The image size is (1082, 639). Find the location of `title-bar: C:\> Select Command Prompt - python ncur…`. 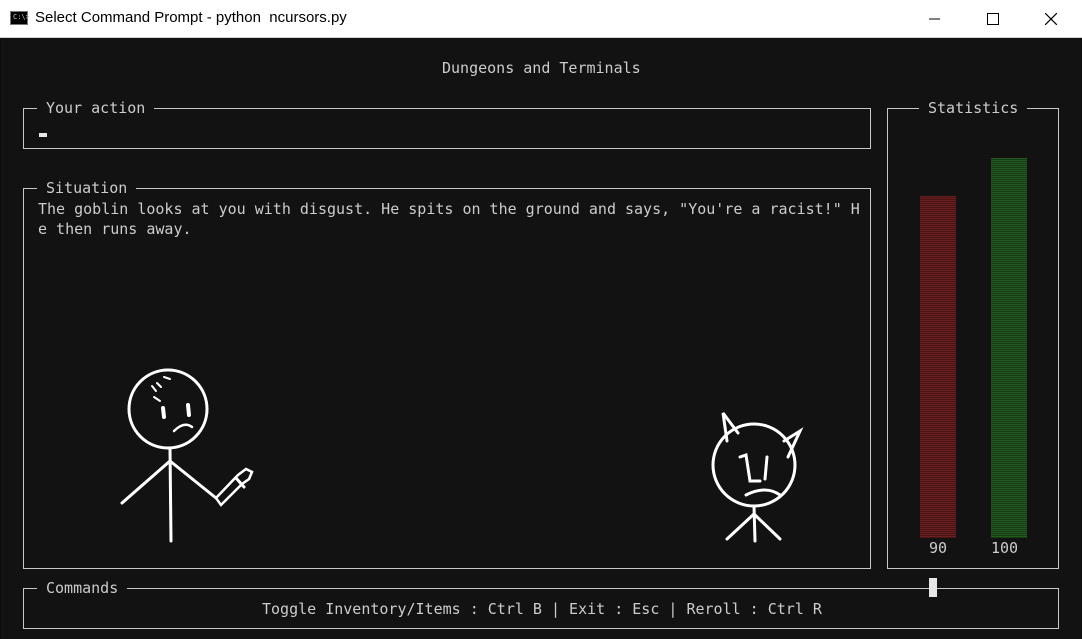

title-bar: C:\> Select Command Prompt - python ncur… is located at coordinates (541, 19).